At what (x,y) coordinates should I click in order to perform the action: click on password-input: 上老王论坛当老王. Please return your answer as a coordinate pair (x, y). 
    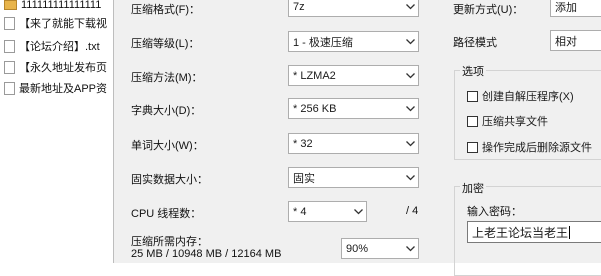
    Looking at the image, I should click on (534, 232).